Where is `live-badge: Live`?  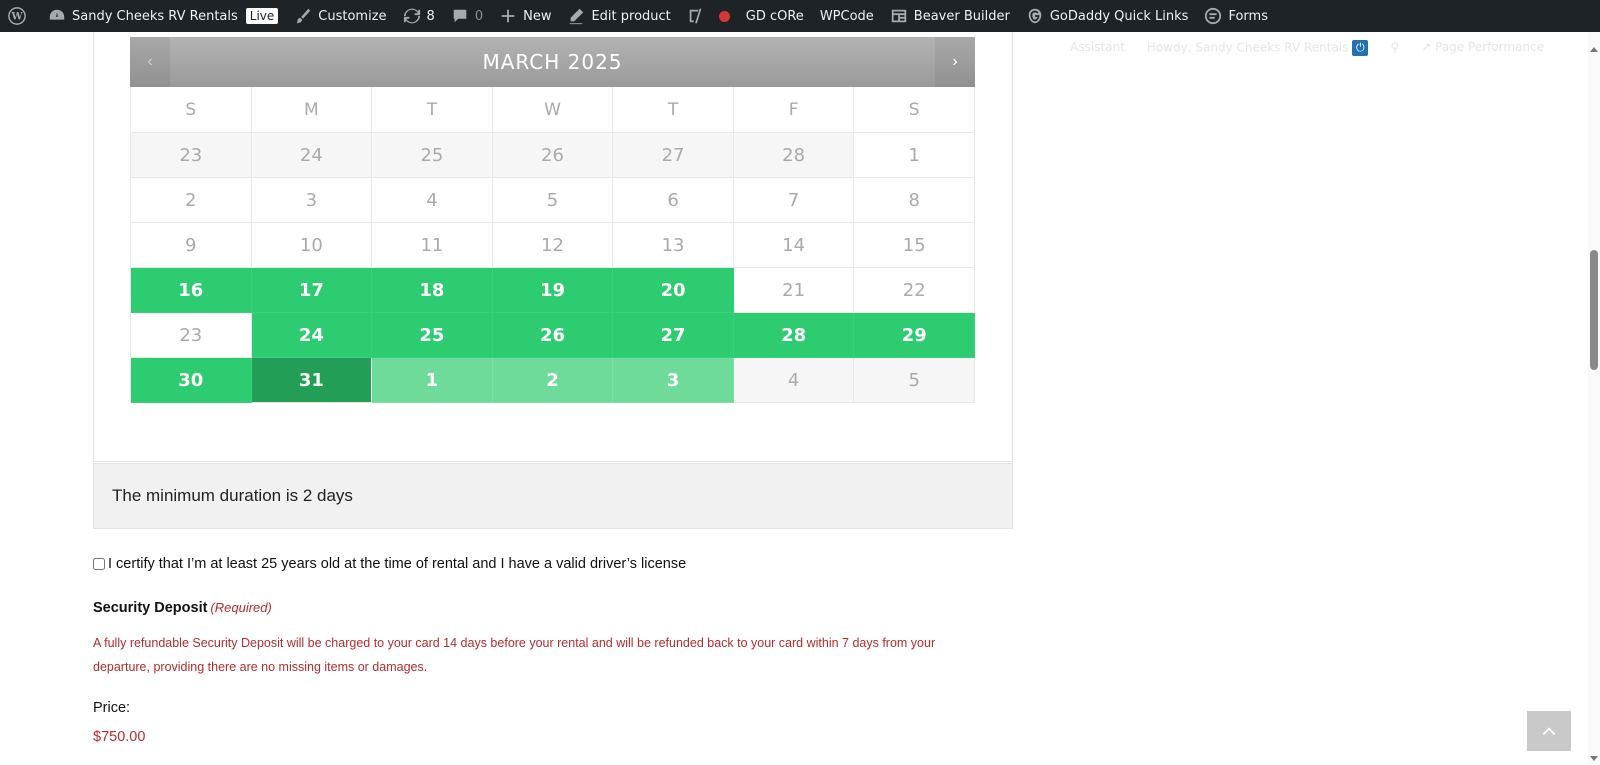 live-badge: Live is located at coordinates (262, 16).